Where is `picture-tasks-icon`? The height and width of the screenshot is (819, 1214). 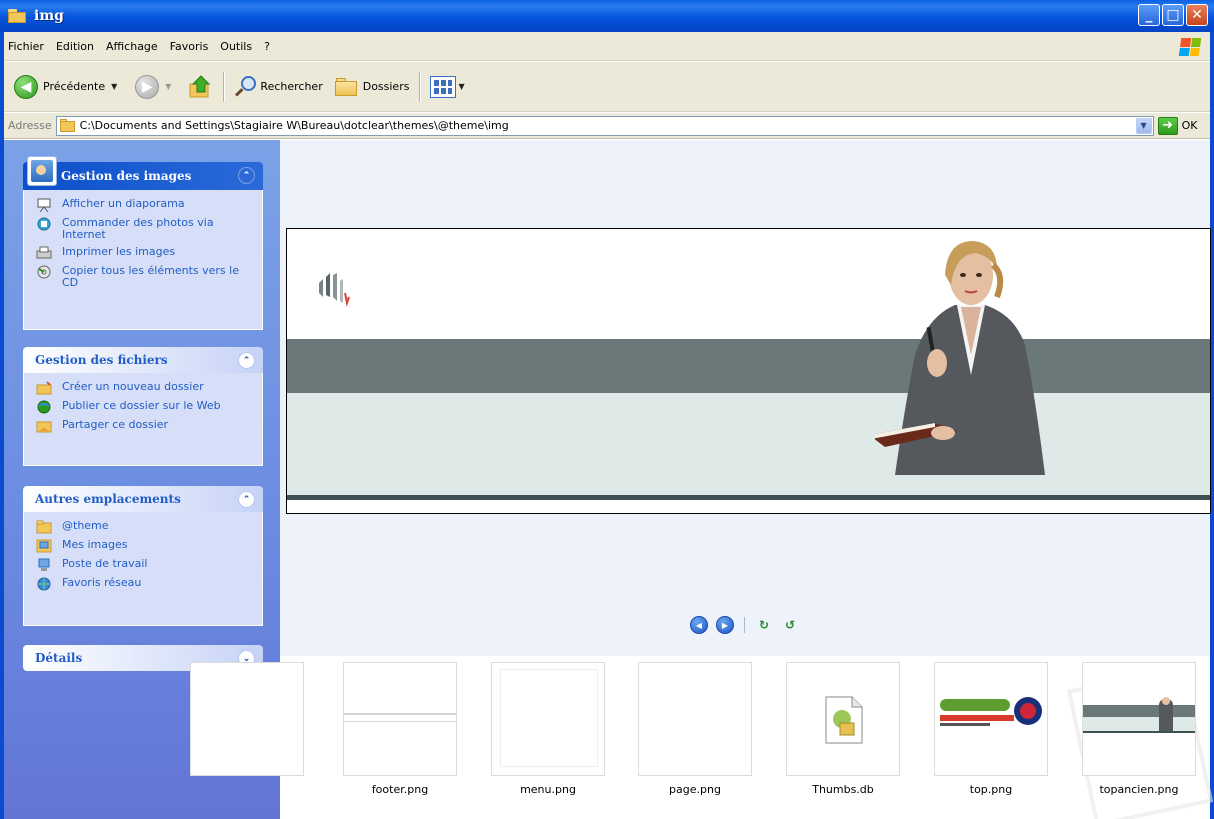
picture-tasks-icon is located at coordinates (42, 171).